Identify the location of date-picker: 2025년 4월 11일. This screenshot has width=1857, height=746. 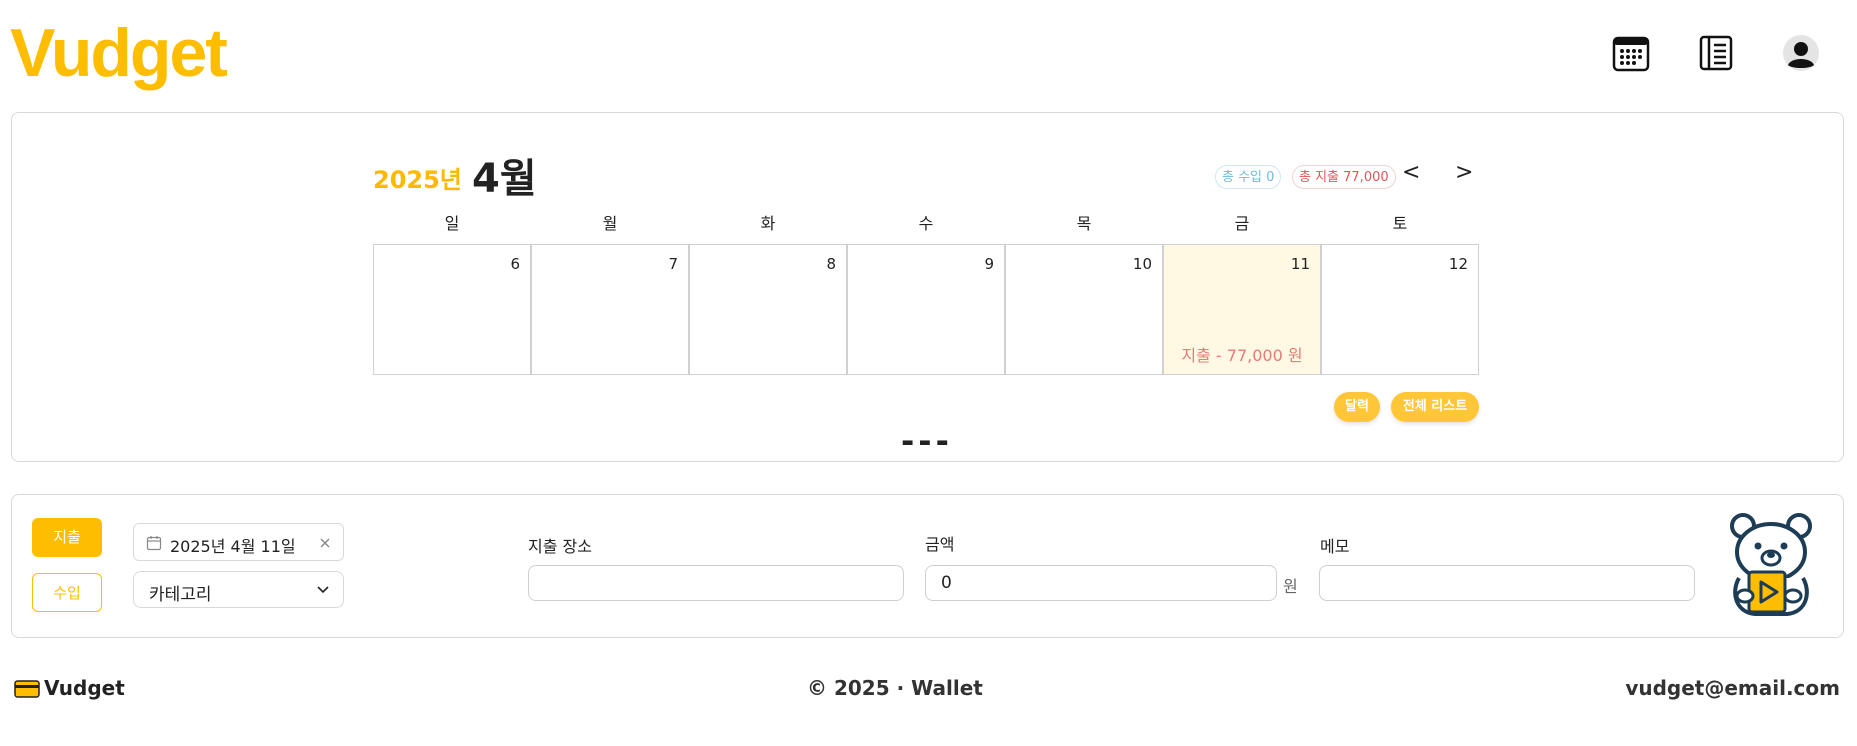
(238, 542).